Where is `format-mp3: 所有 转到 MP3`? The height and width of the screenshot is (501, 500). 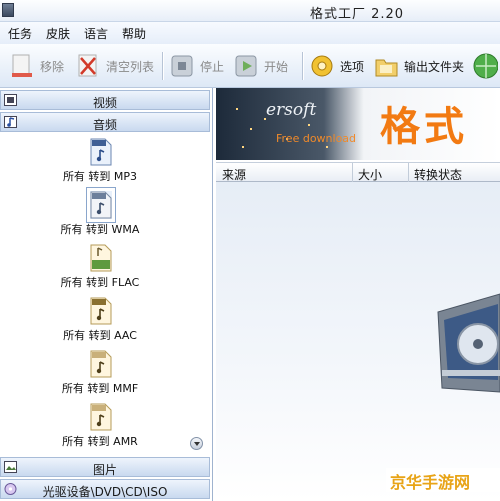 format-mp3: 所有 转到 MP3 is located at coordinates (100, 164).